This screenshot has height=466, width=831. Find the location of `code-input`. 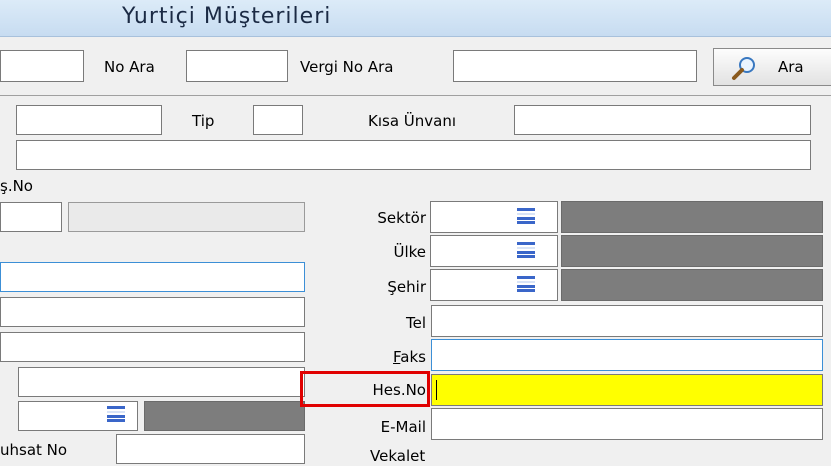

code-input is located at coordinates (89, 120).